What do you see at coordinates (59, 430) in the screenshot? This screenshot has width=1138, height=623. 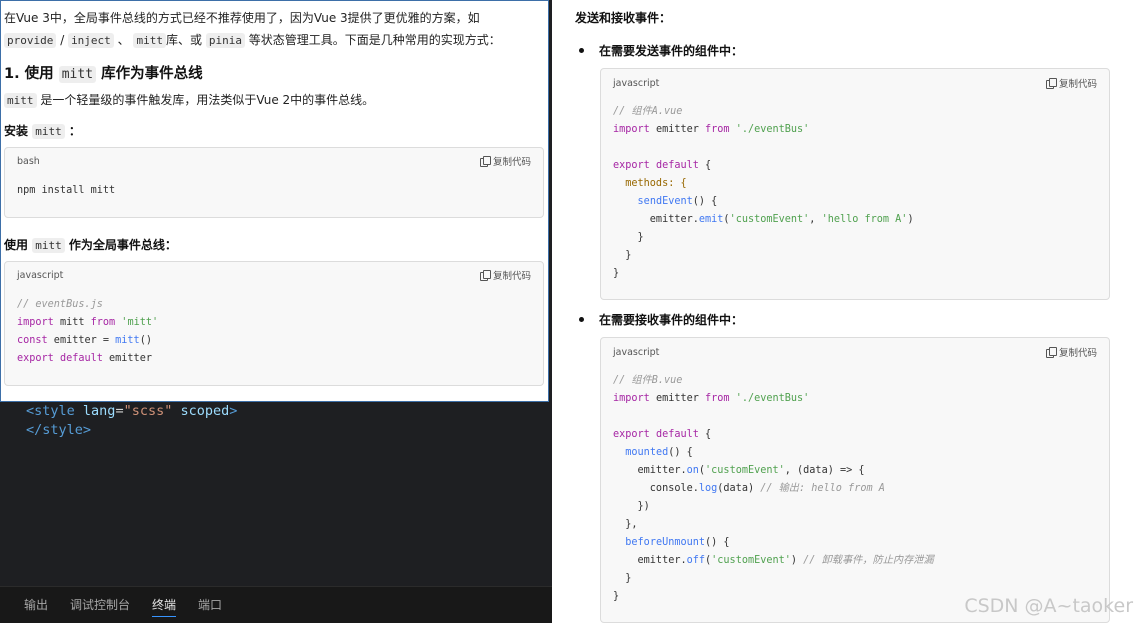 I see `editor-line-style-close: </style>` at bounding box center [59, 430].